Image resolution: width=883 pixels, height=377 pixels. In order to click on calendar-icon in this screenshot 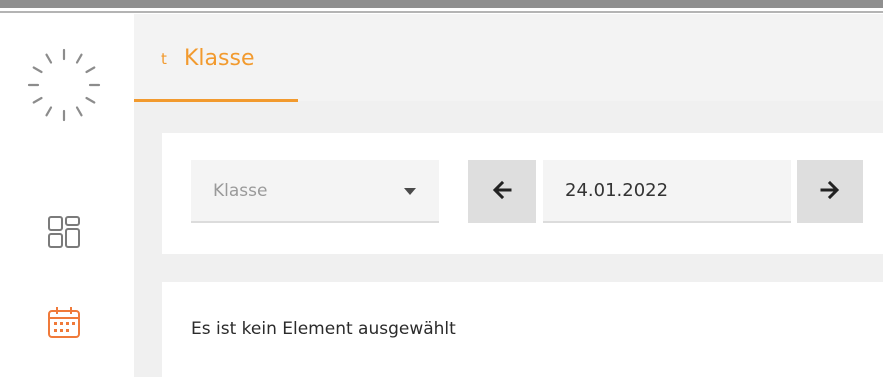, I will do `click(64, 324)`.